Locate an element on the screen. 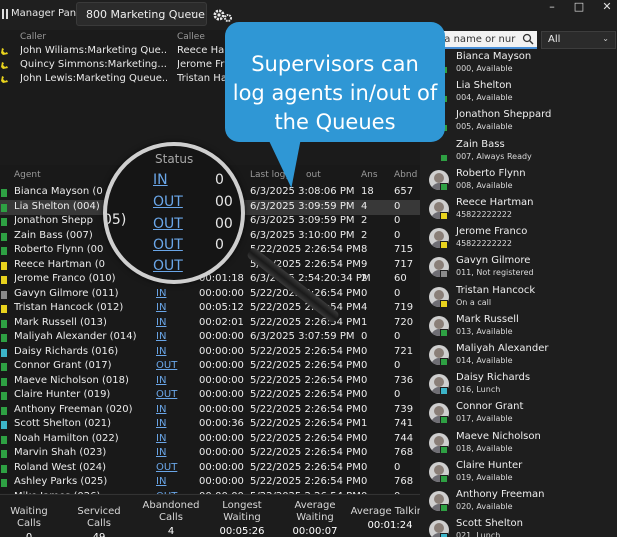  agent-last-login: 6/3/2025 2:54:20:34 PM is located at coordinates (310, 278).